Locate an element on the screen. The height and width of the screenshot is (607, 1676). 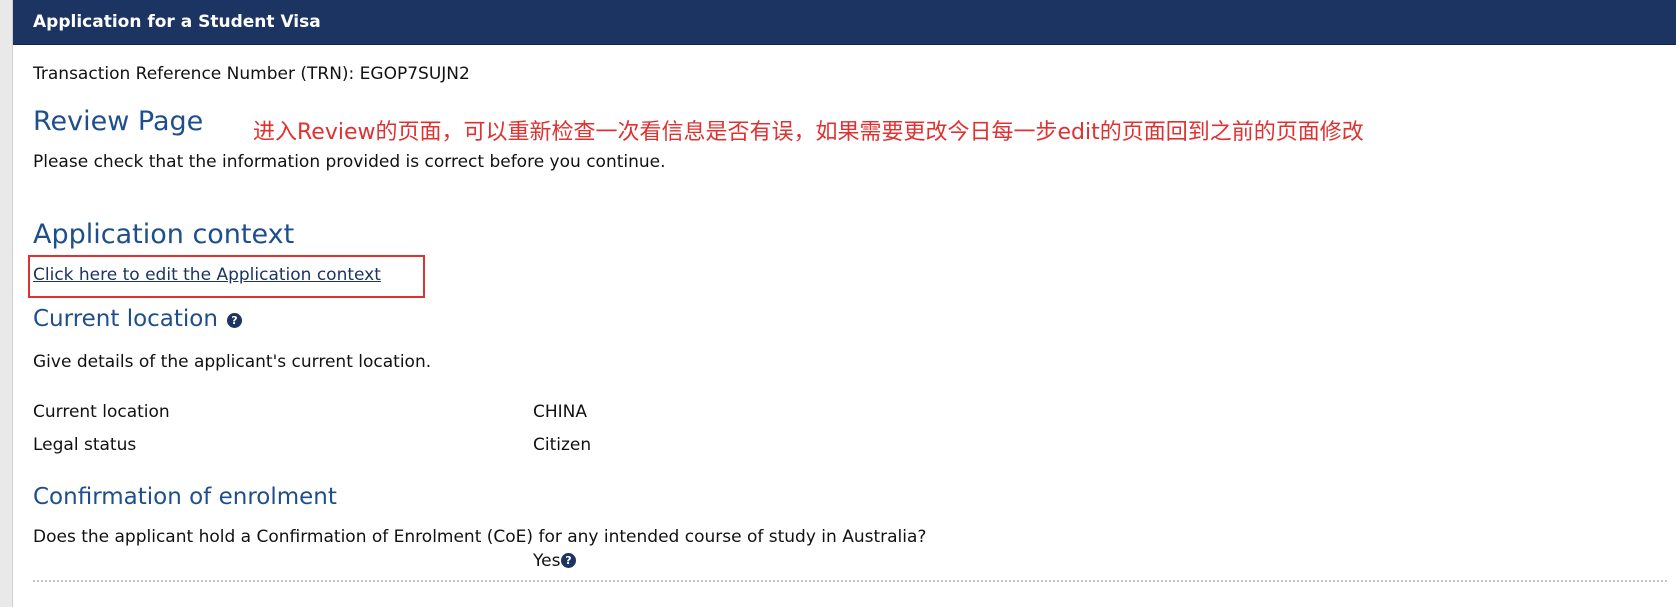
application-context-title: Application context is located at coordinates (164, 234).